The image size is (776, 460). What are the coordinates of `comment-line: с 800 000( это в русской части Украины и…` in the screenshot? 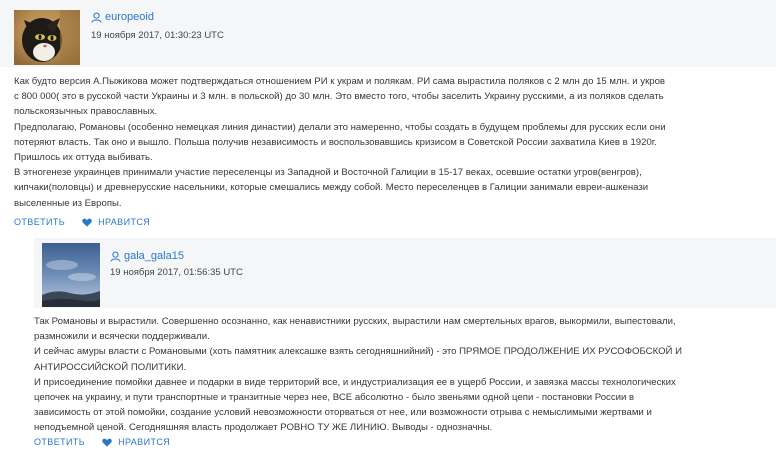 It's located at (339, 97).